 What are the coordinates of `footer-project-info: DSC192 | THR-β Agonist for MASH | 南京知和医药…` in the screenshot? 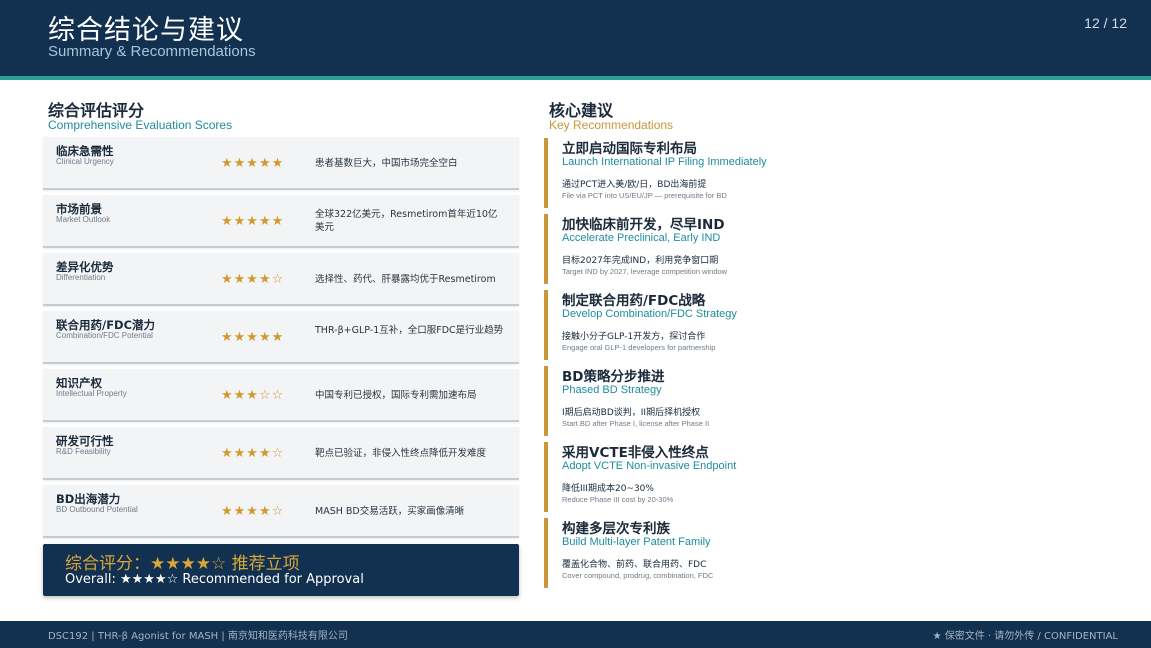 It's located at (198, 636).